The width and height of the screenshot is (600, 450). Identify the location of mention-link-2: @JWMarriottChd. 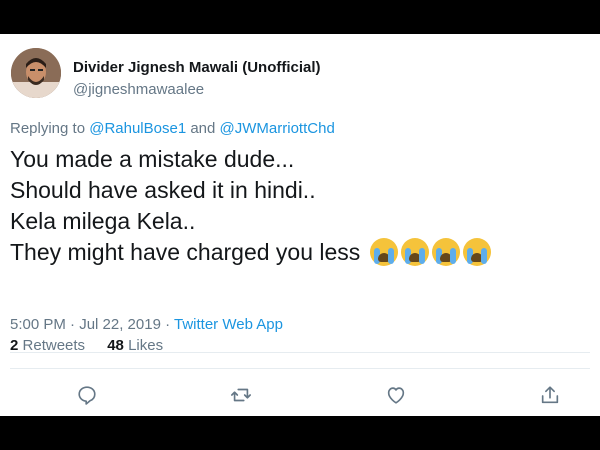
(277, 128).